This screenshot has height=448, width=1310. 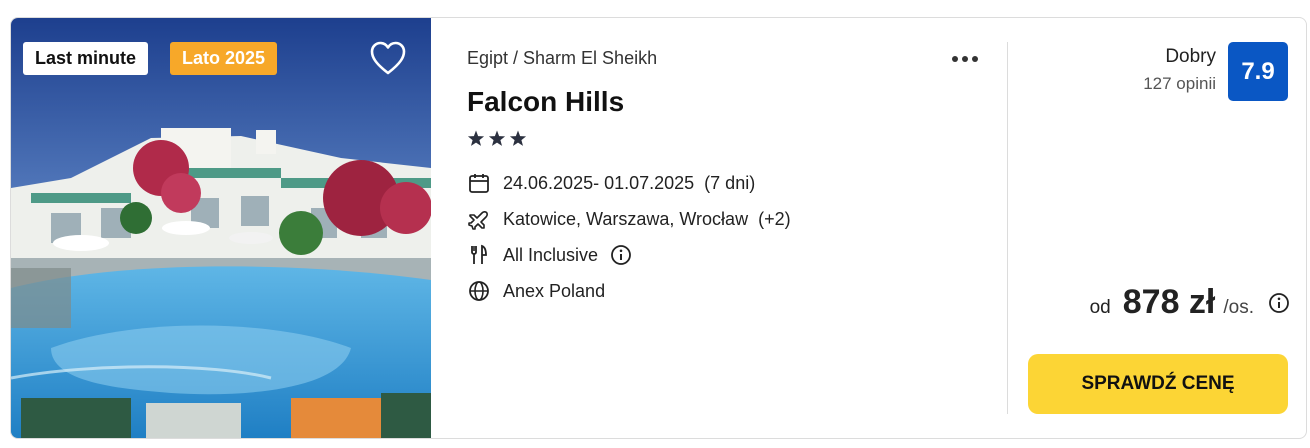 What do you see at coordinates (1158, 384) in the screenshot?
I see `check-price-button: SPRAWDŹ CENĘ` at bounding box center [1158, 384].